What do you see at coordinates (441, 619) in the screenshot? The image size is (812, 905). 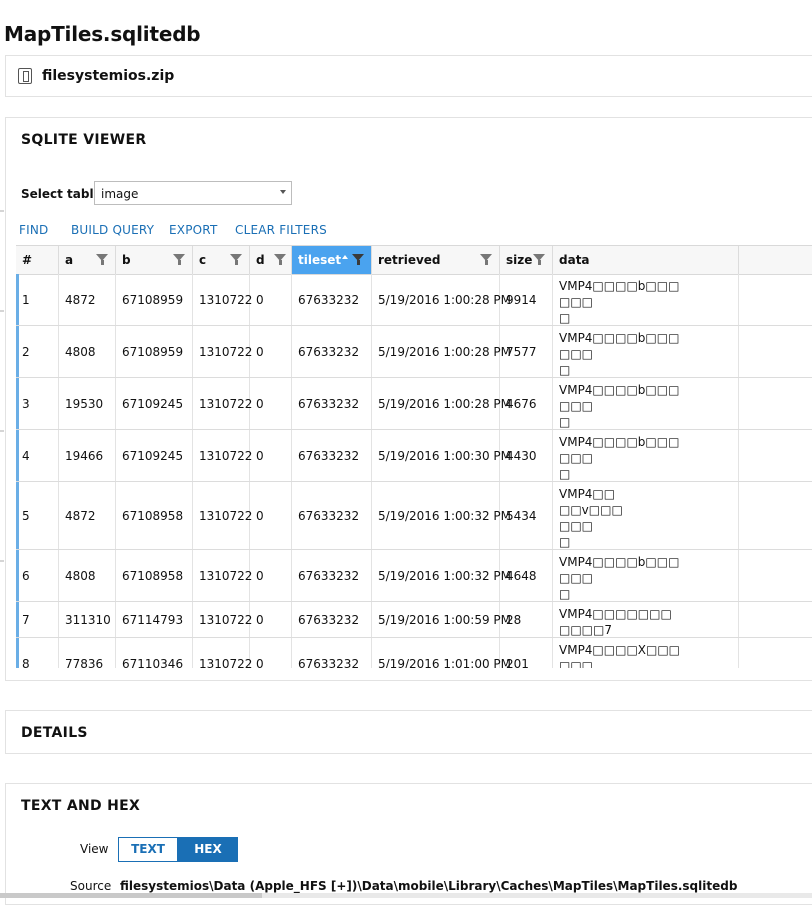 I see `cell-retrieved: 5/19/2016 1:00:59 PM` at bounding box center [441, 619].